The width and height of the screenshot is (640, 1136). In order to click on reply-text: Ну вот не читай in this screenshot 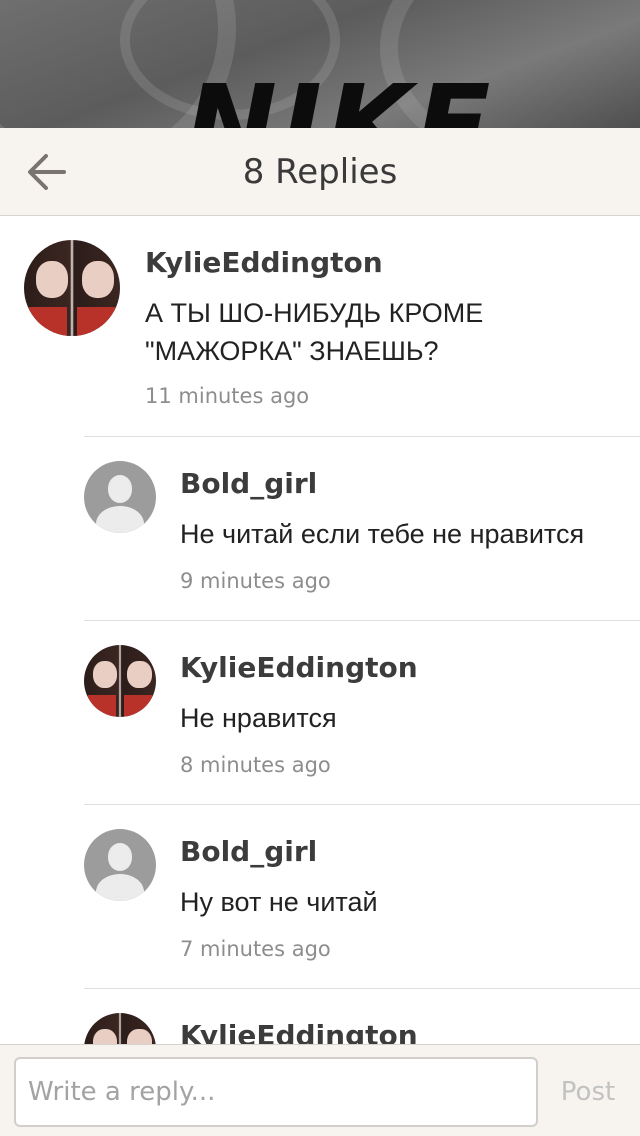, I will do `click(279, 902)`.